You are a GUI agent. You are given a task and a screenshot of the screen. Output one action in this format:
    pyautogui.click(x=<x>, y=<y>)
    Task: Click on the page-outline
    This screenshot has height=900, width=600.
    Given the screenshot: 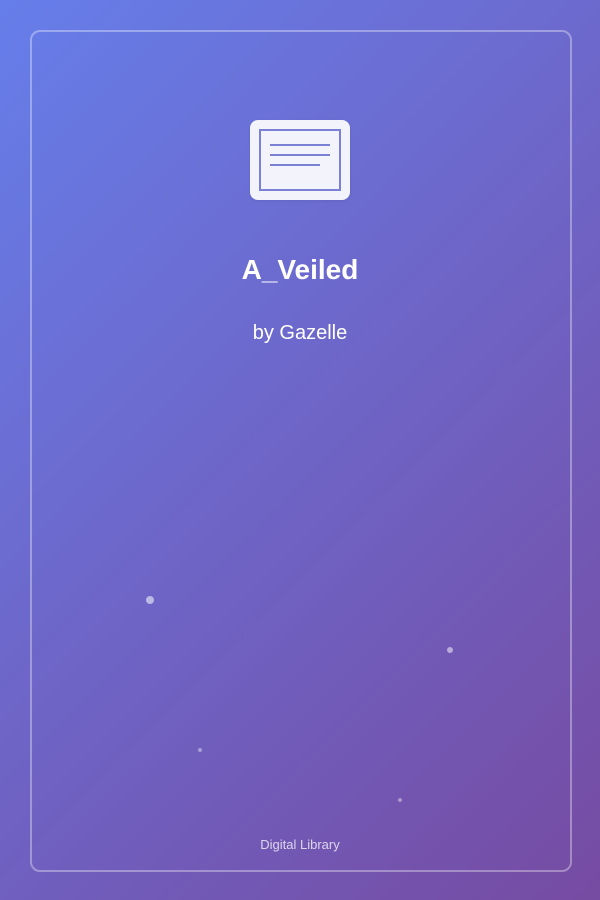 What is the action you would take?
    pyautogui.click(x=300, y=160)
    